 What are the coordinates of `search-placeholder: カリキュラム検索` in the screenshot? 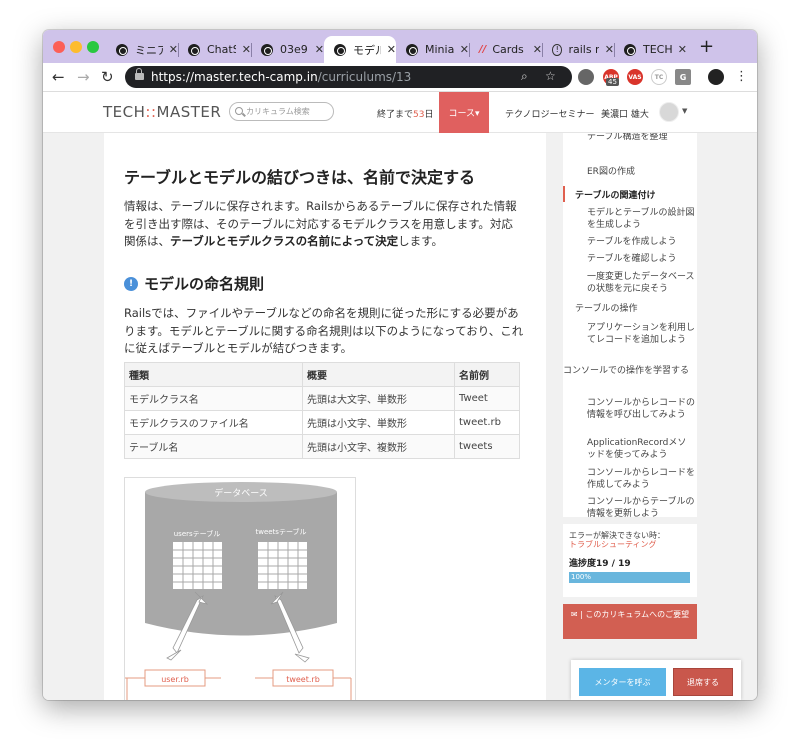 It's located at (278, 111).